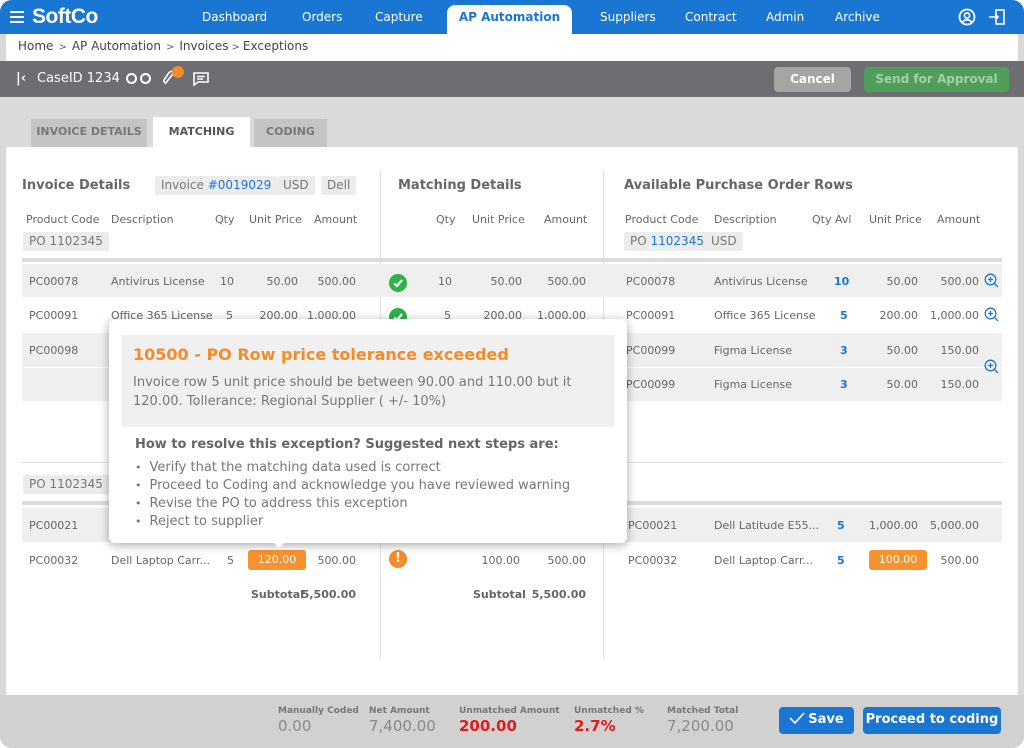 This screenshot has height=748, width=1024. What do you see at coordinates (785, 17) in the screenshot?
I see `nav-admin: Admin` at bounding box center [785, 17].